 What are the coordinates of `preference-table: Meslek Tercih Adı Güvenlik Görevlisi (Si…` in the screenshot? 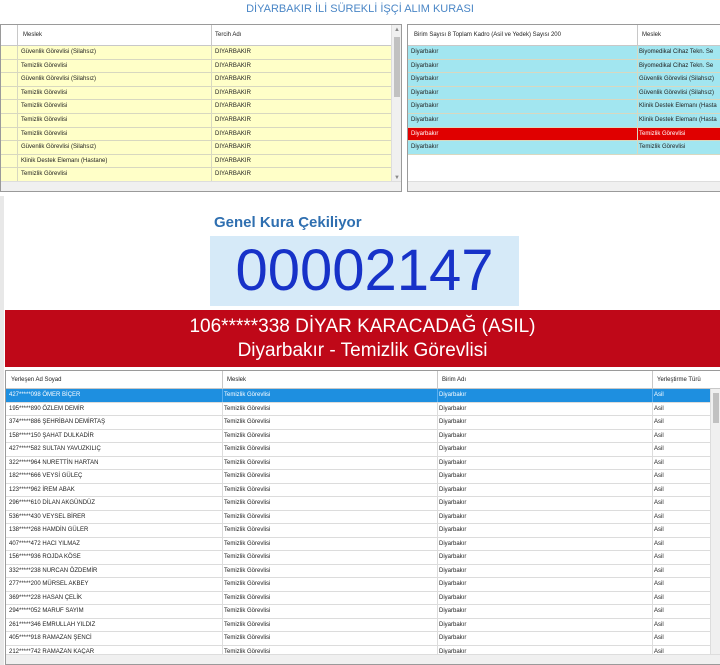 It's located at (201, 108).